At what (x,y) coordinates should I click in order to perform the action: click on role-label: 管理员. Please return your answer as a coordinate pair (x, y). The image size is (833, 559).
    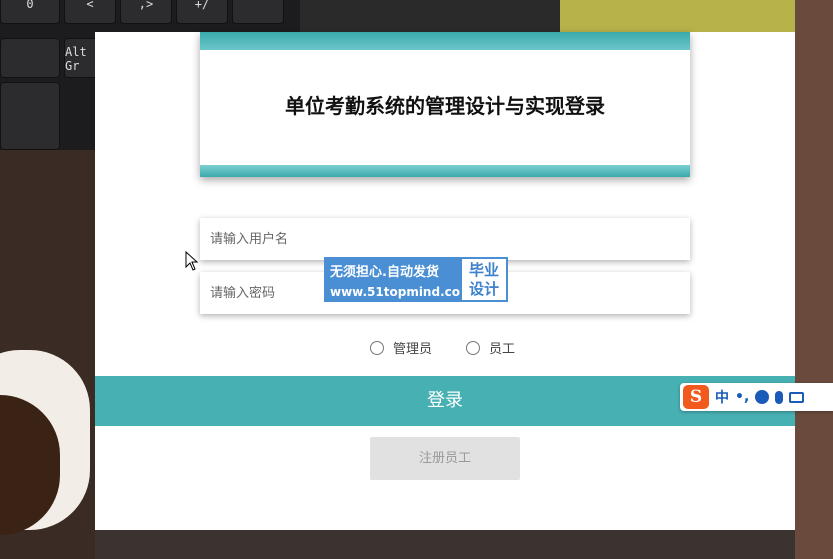
    Looking at the image, I should click on (413, 349).